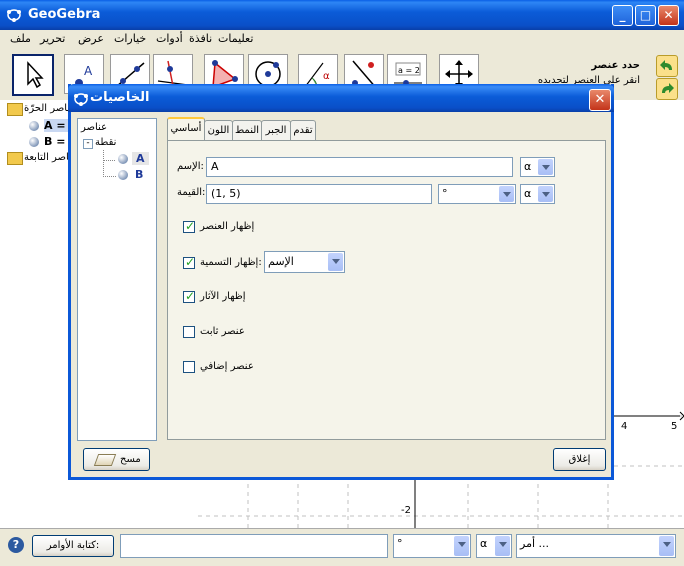  I want to click on undo-arrow-icon, so click(666, 65).